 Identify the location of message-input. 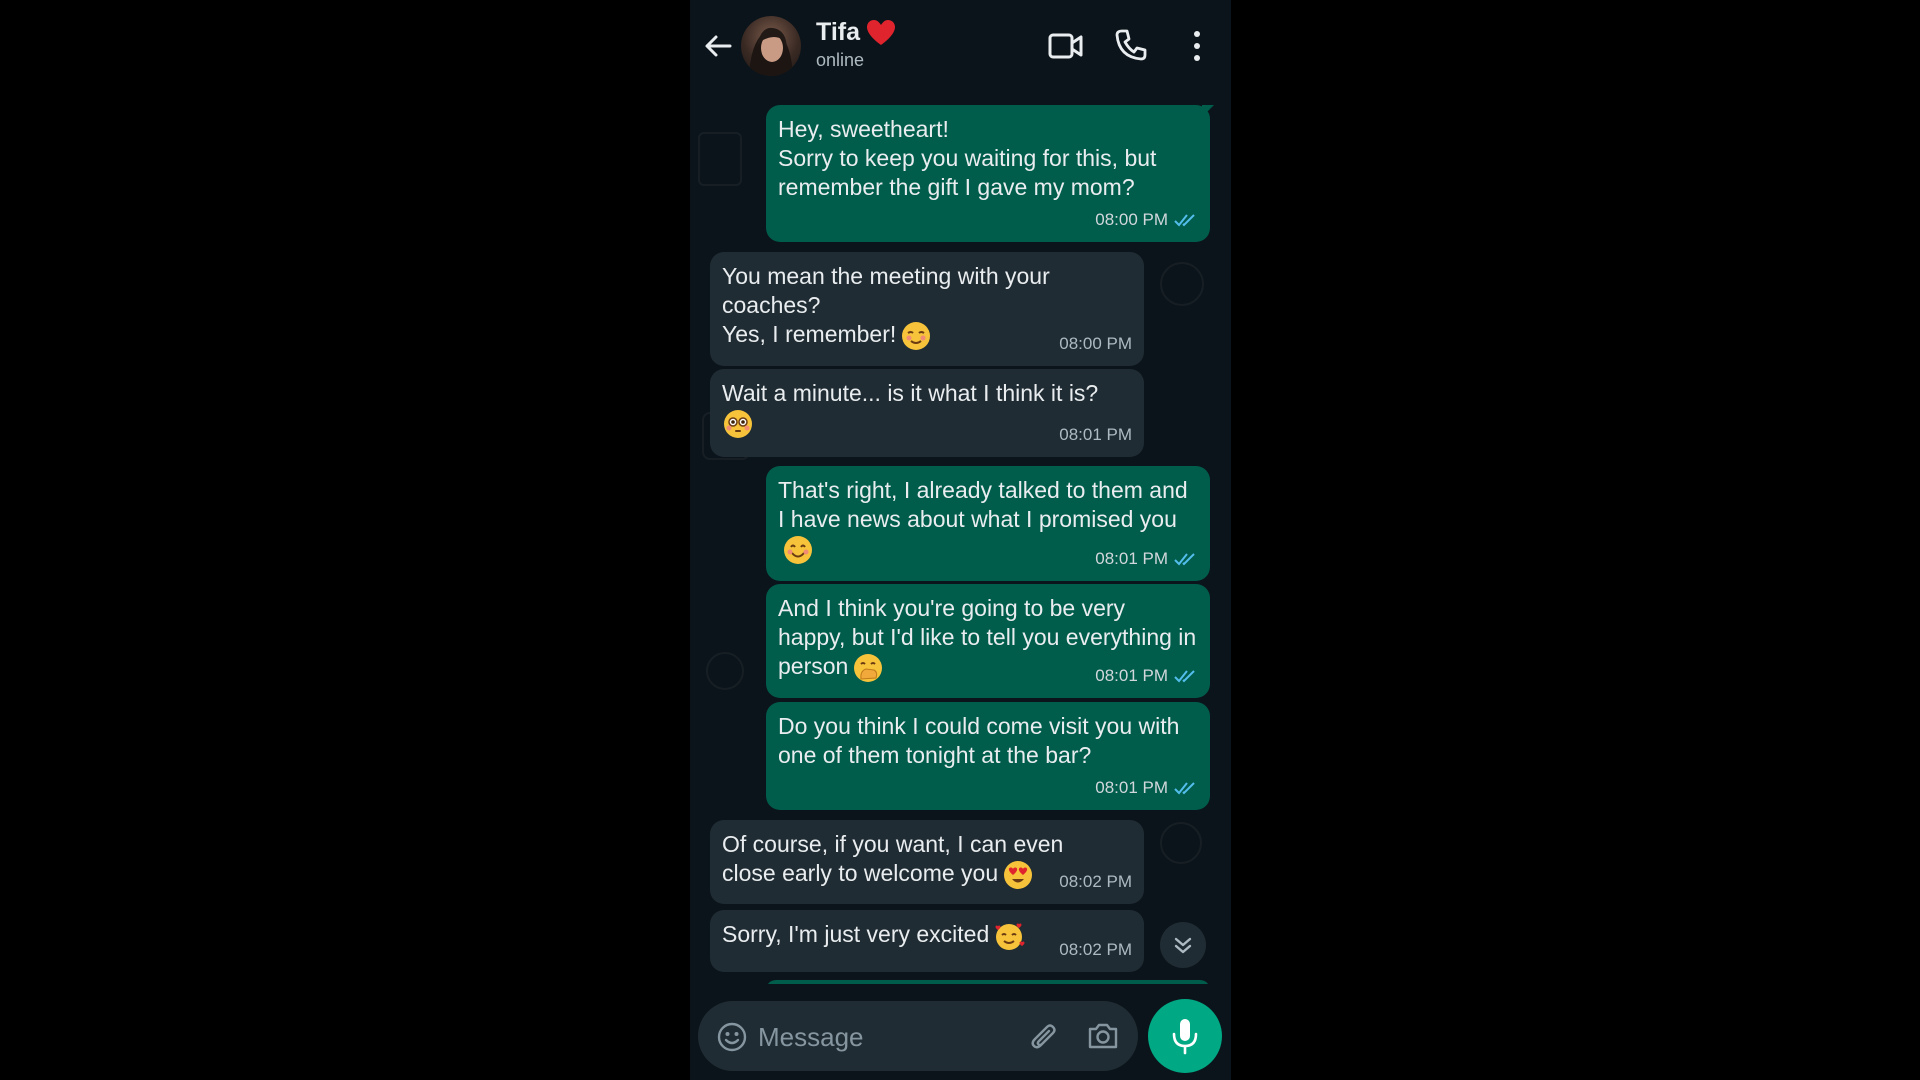
(883, 1037).